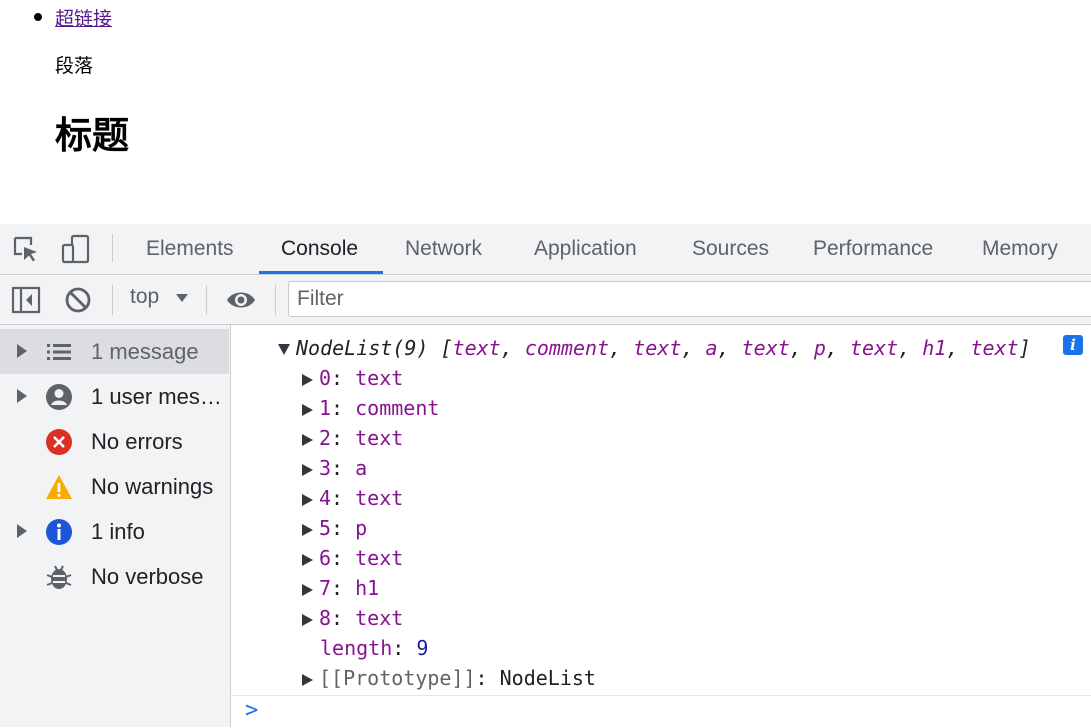  I want to click on summary-item: comment, so click(567, 348).